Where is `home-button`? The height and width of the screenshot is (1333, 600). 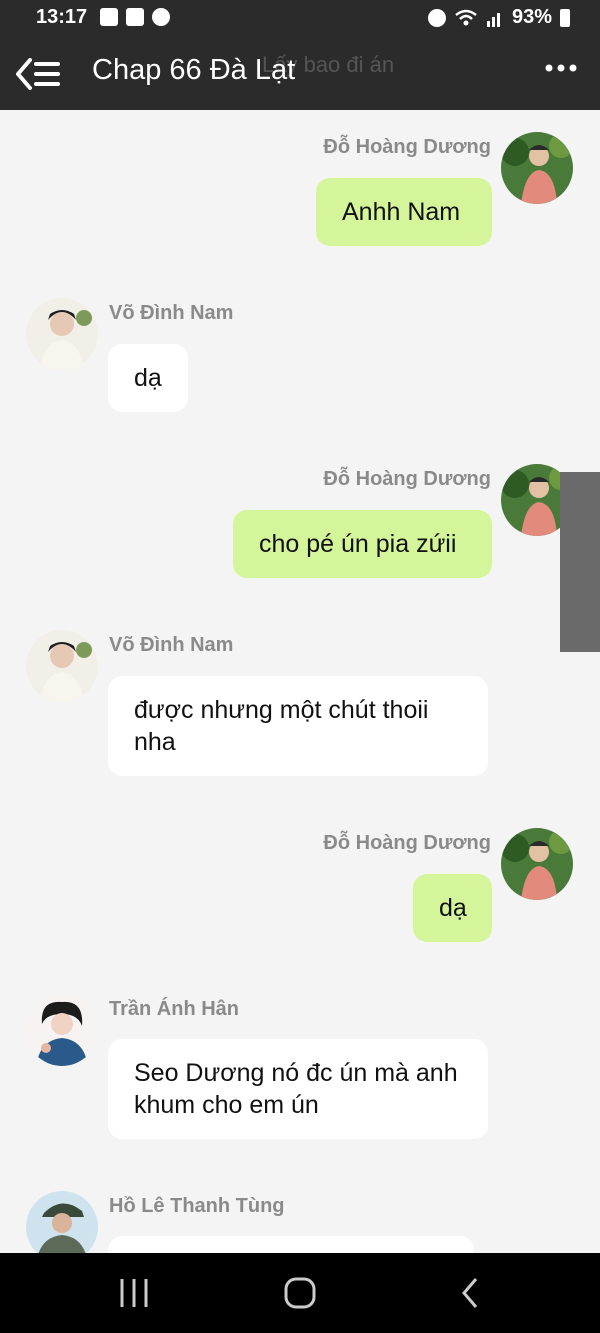 home-button is located at coordinates (300, 1293).